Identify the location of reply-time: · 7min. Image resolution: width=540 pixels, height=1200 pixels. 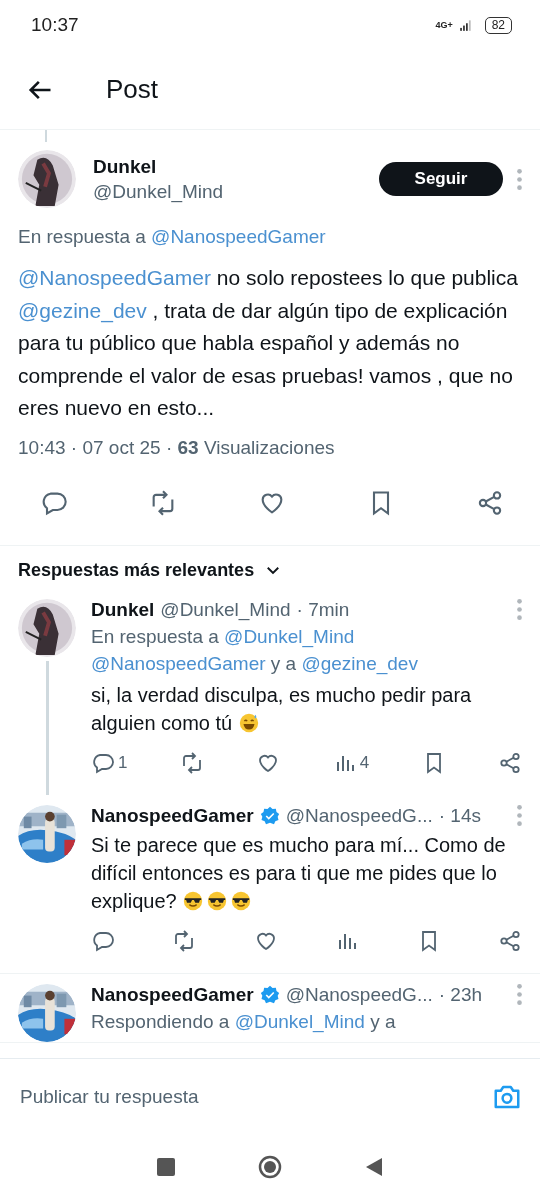
(323, 609).